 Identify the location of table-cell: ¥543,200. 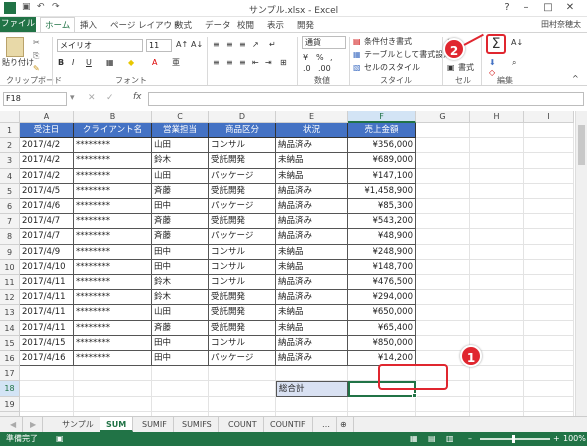
(382, 222).